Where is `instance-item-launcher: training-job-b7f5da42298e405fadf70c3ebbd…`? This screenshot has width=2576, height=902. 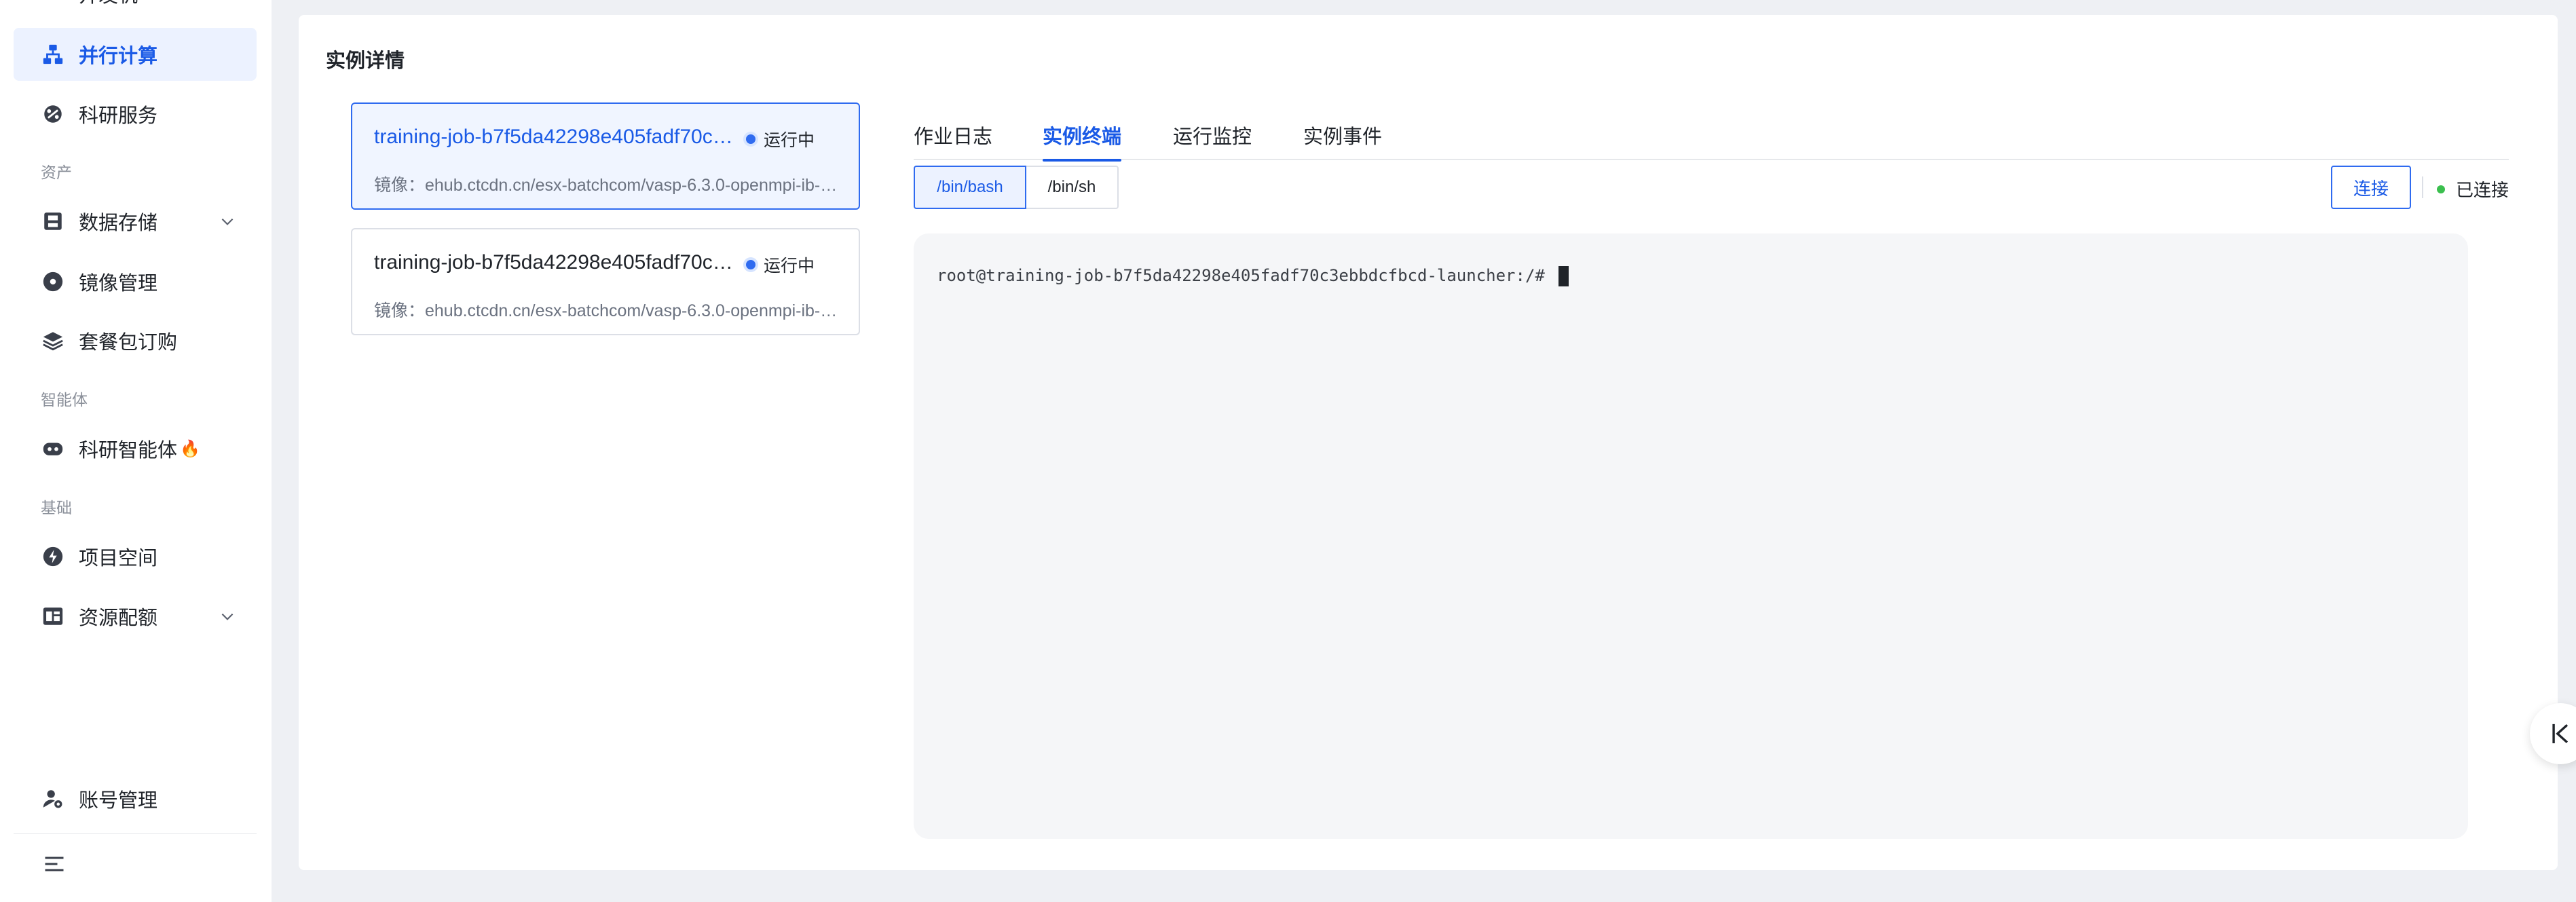 instance-item-launcher: training-job-b7f5da42298e405fadf70c3ebbd… is located at coordinates (606, 156).